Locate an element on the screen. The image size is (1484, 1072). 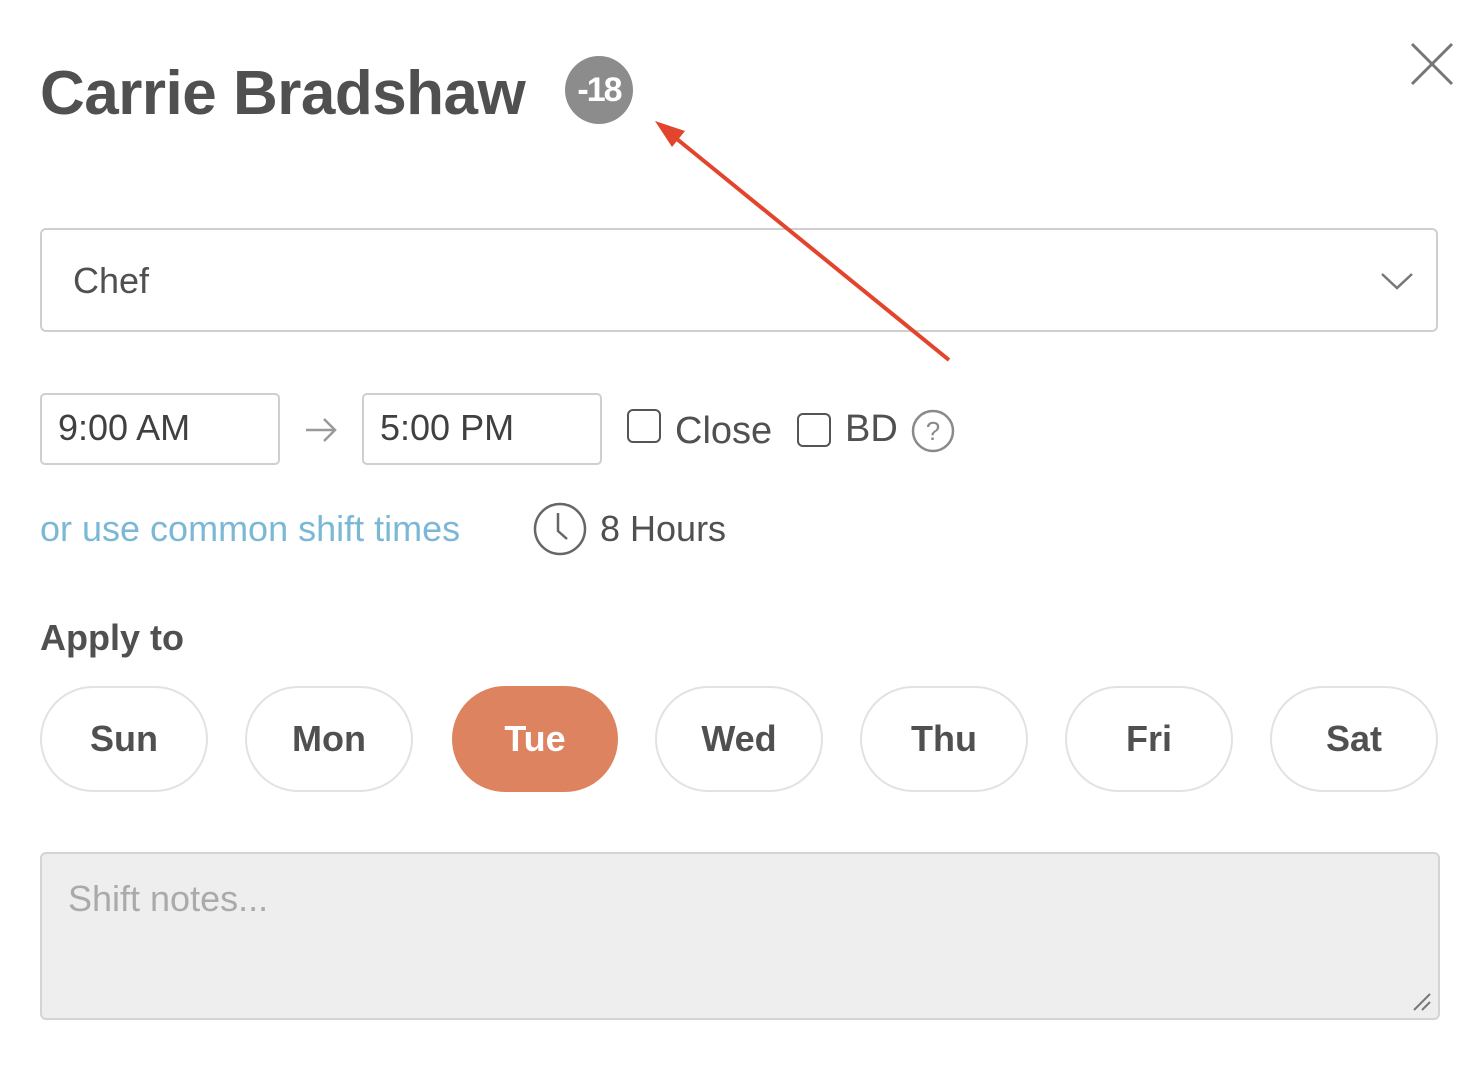
common-shift-times-link: or use common shift times is located at coordinates (250, 529).